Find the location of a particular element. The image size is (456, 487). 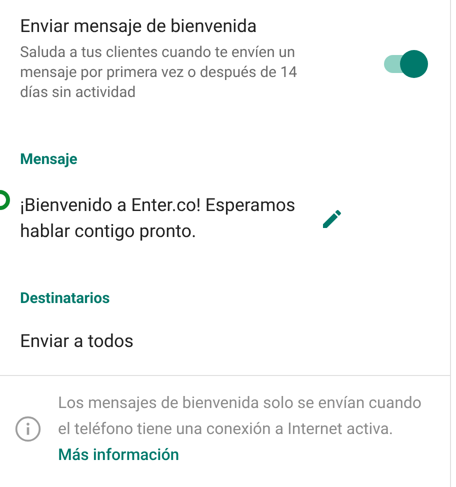

toggle-switch is located at coordinates (405, 64).